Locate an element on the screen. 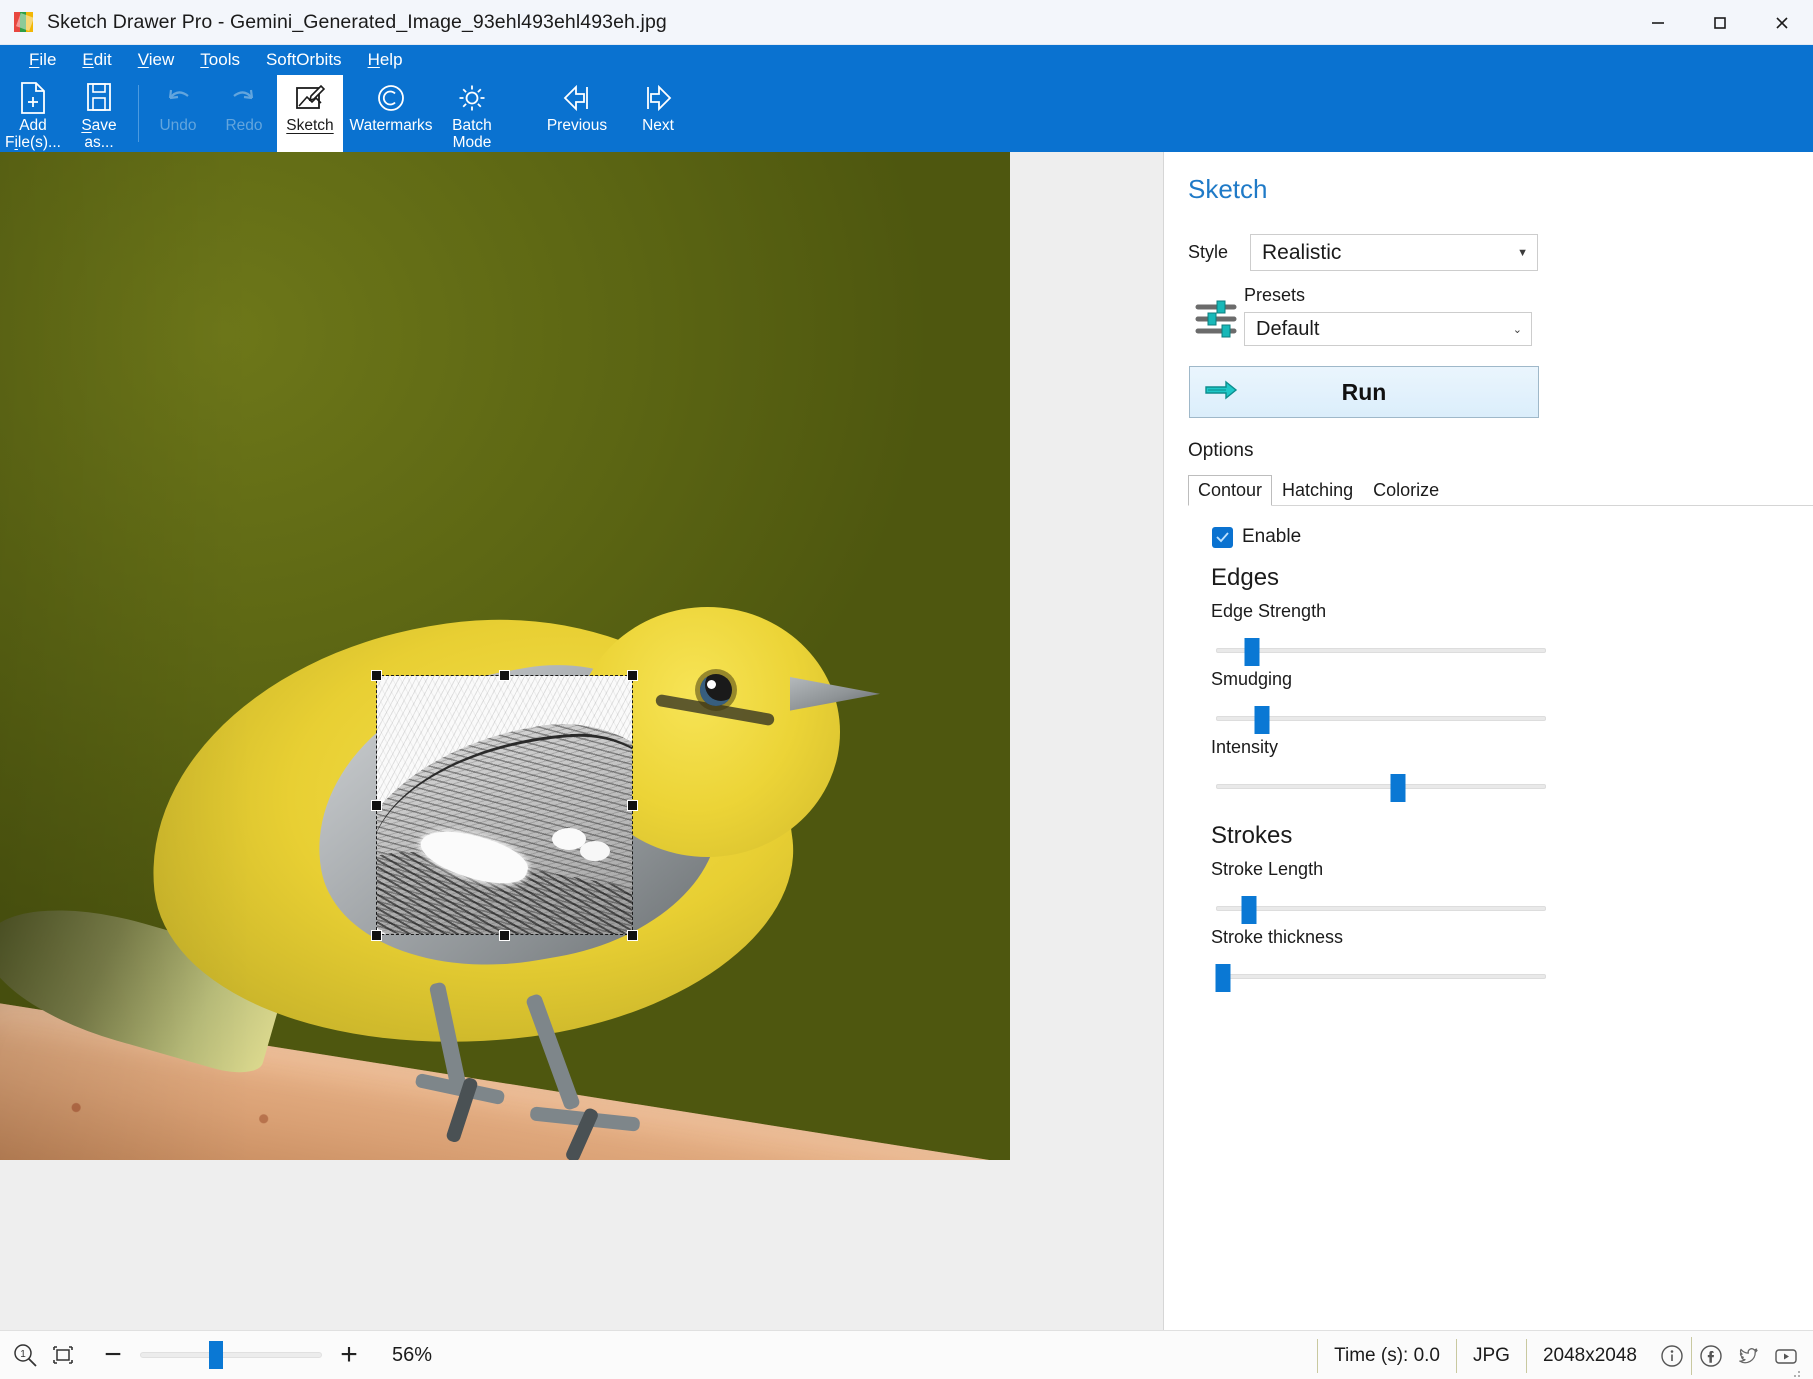 The image size is (1813, 1379). menu-edit-rest: dit is located at coordinates (102, 59).